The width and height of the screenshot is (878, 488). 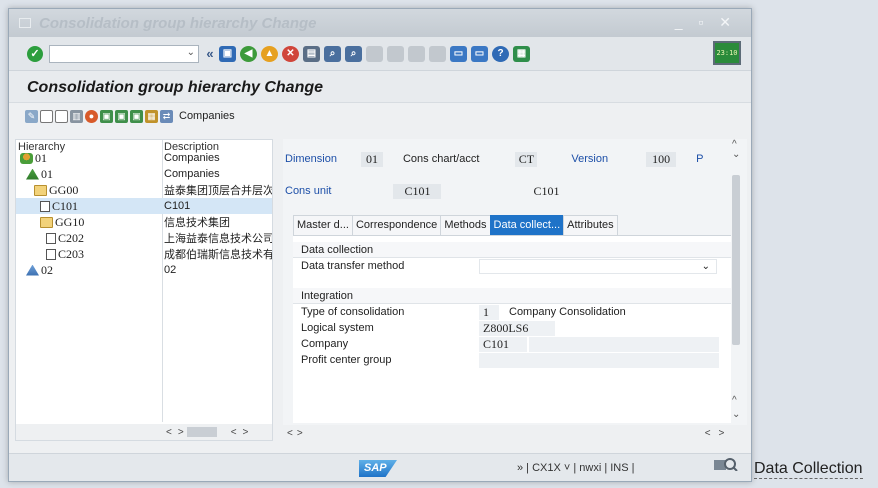 I want to click on user-group-icon, so click(x=26, y=158).